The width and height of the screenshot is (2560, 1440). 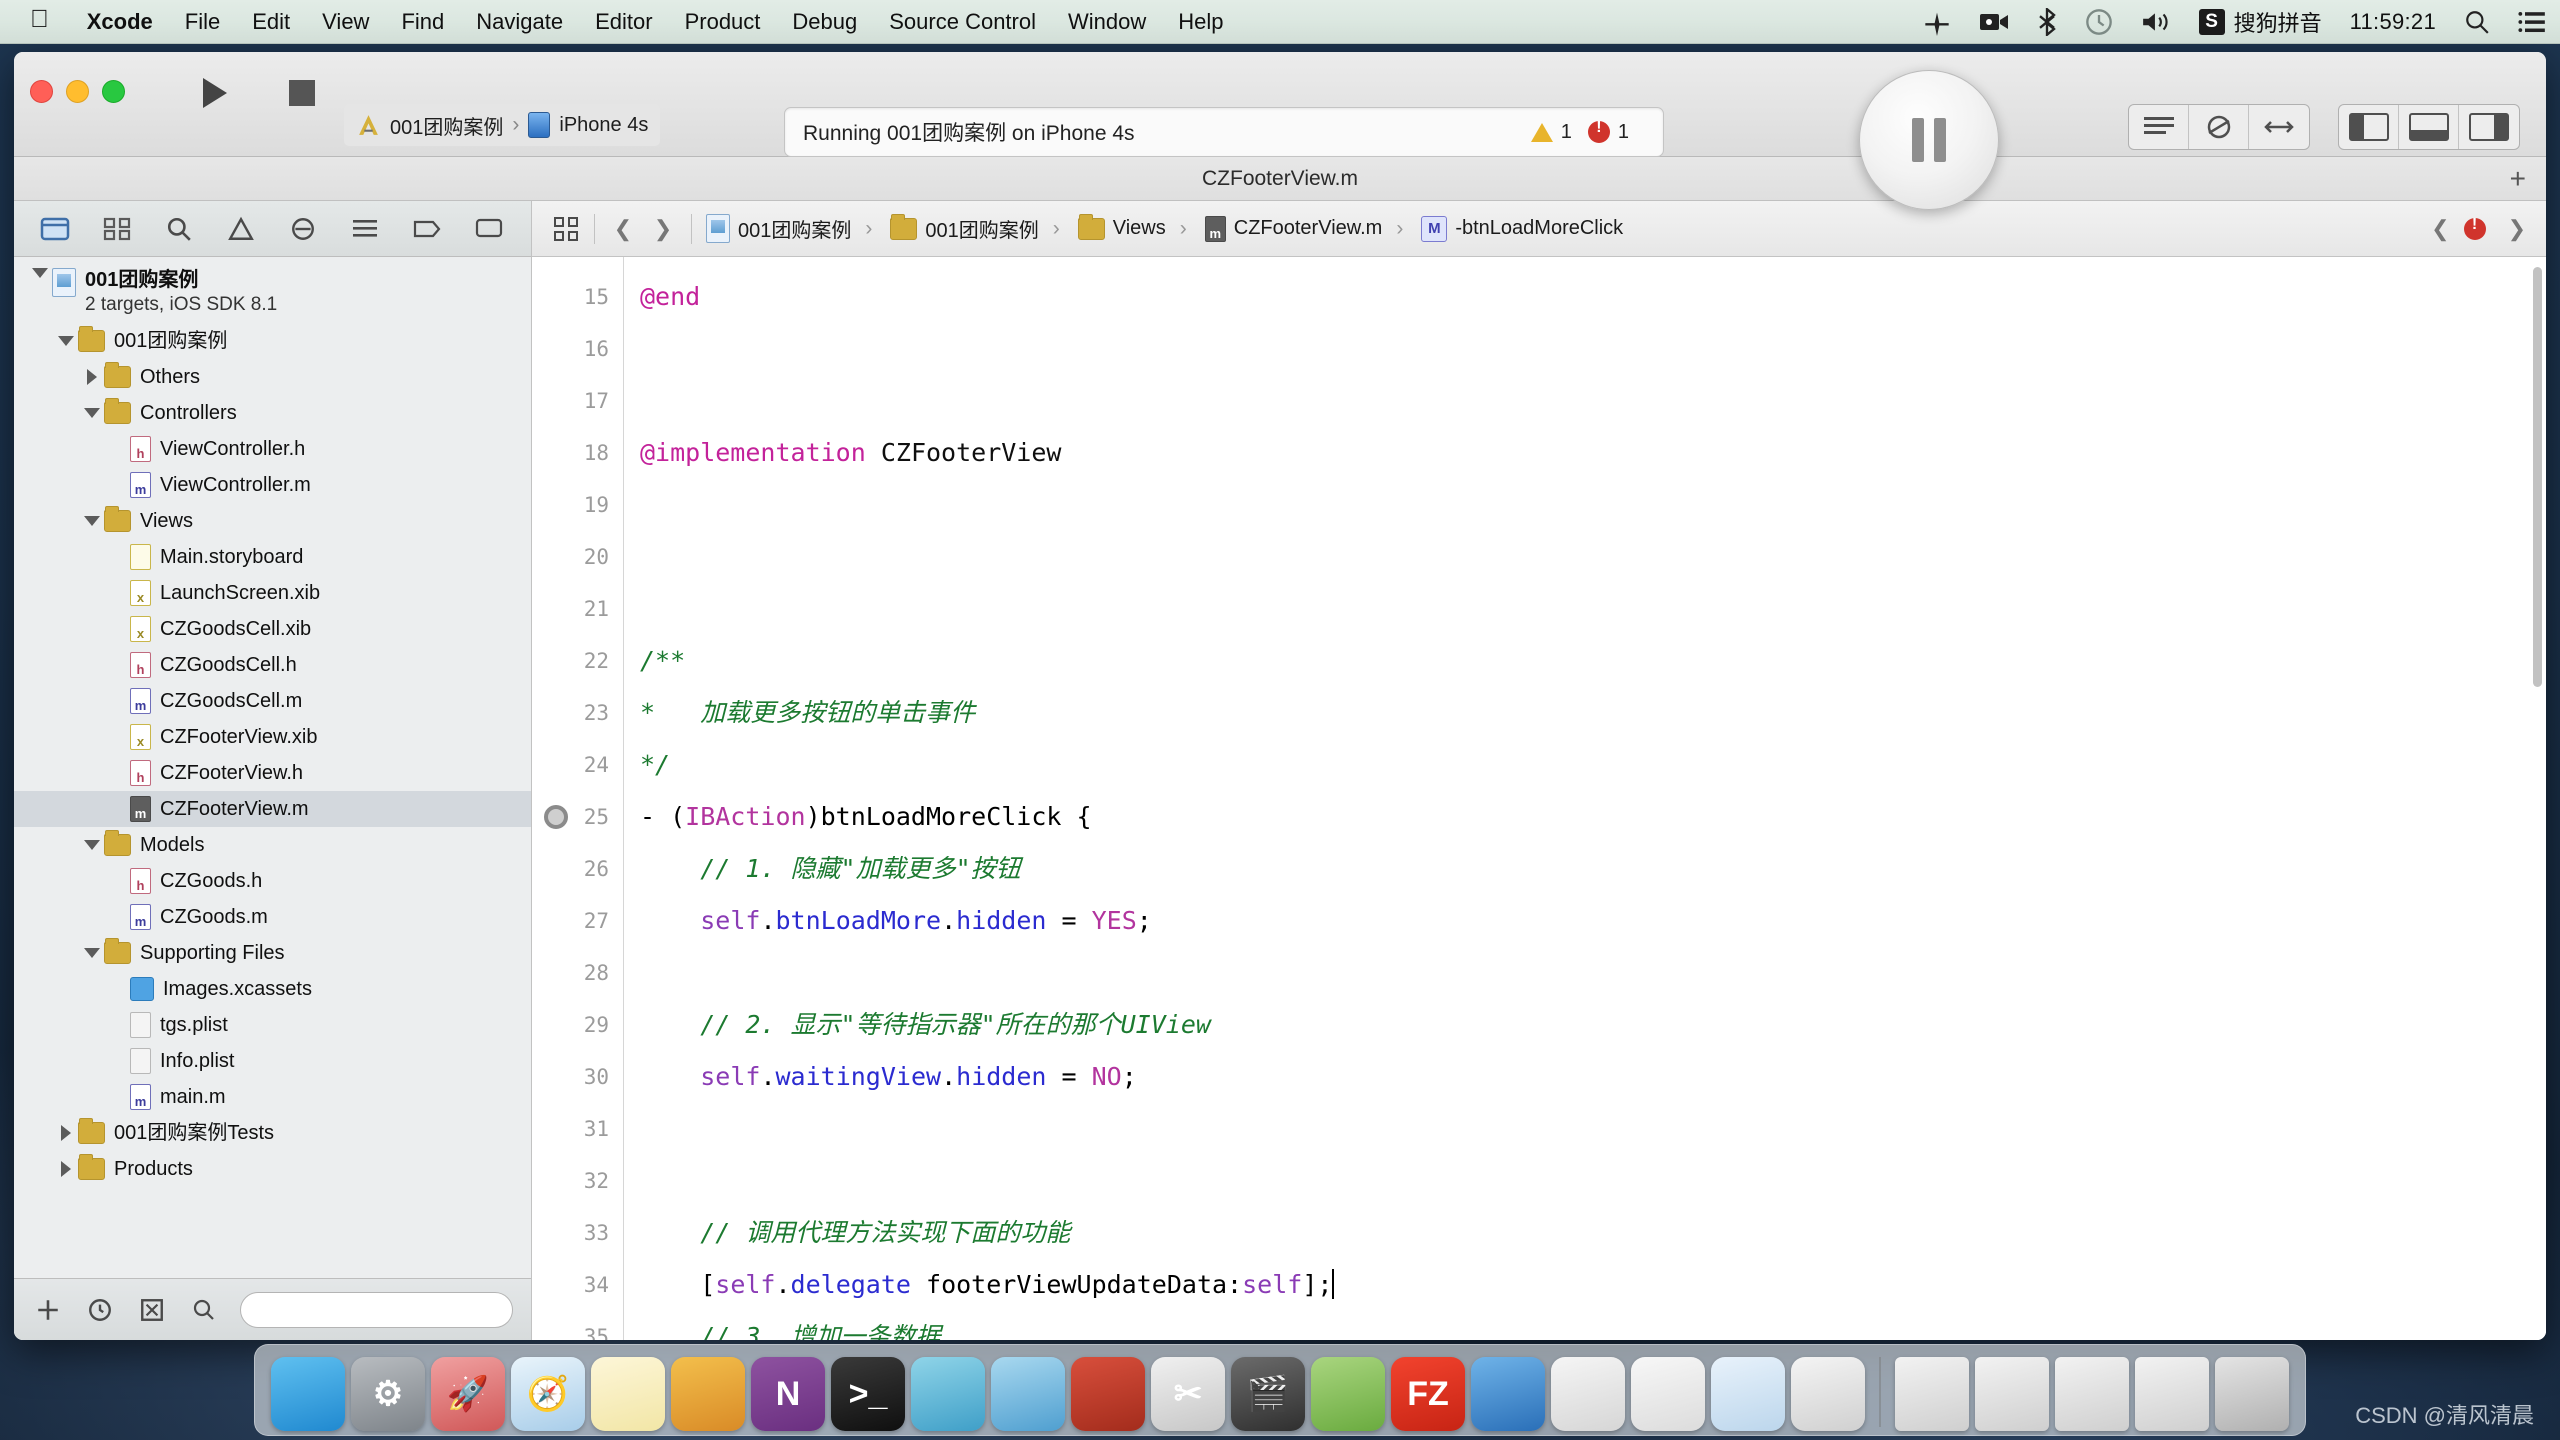 I want to click on screen-record-icon, so click(x=1994, y=22).